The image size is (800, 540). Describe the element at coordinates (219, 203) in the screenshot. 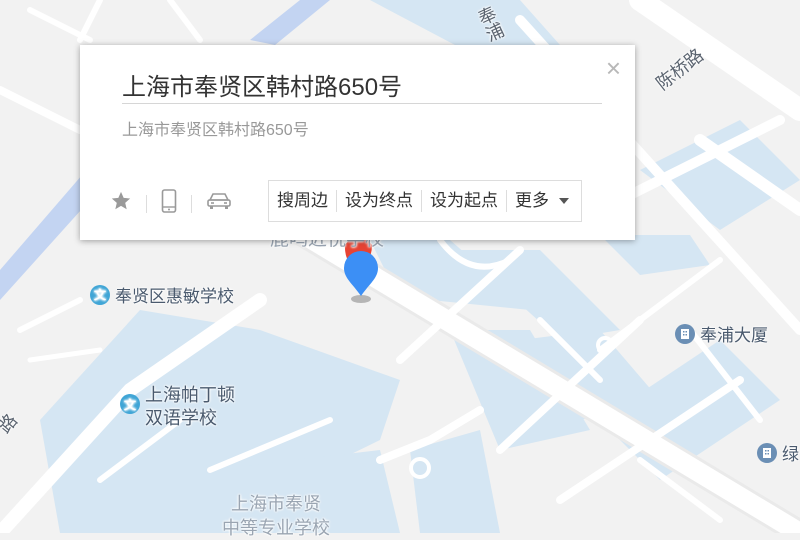

I see `car-icon` at that location.